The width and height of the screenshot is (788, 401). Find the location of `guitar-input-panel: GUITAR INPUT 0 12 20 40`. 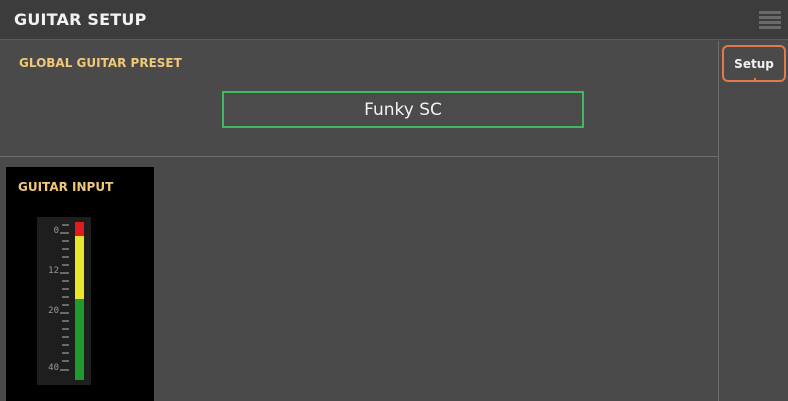

guitar-input-panel: GUITAR INPUT 0 12 20 40 is located at coordinates (80, 284).